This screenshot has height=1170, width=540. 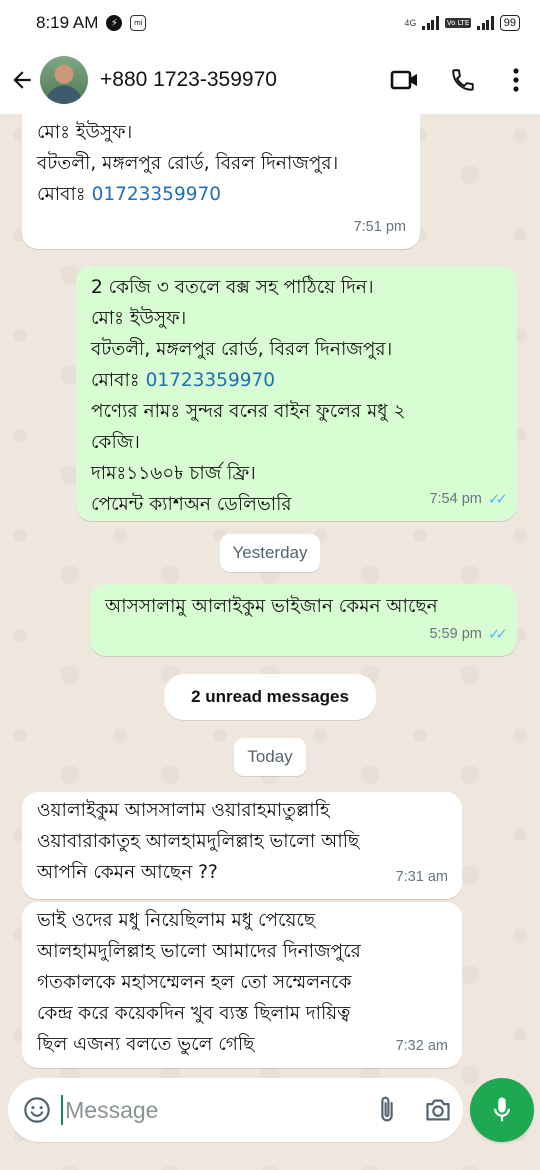 I want to click on unread-messages-divider: 2 unread messages, so click(x=270, y=697).